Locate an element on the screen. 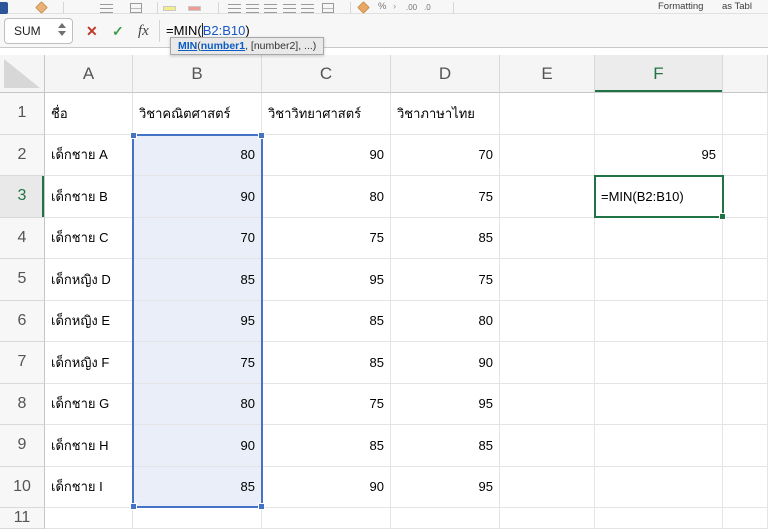 The image size is (768, 529). row-header-6: 6 is located at coordinates (22, 321).